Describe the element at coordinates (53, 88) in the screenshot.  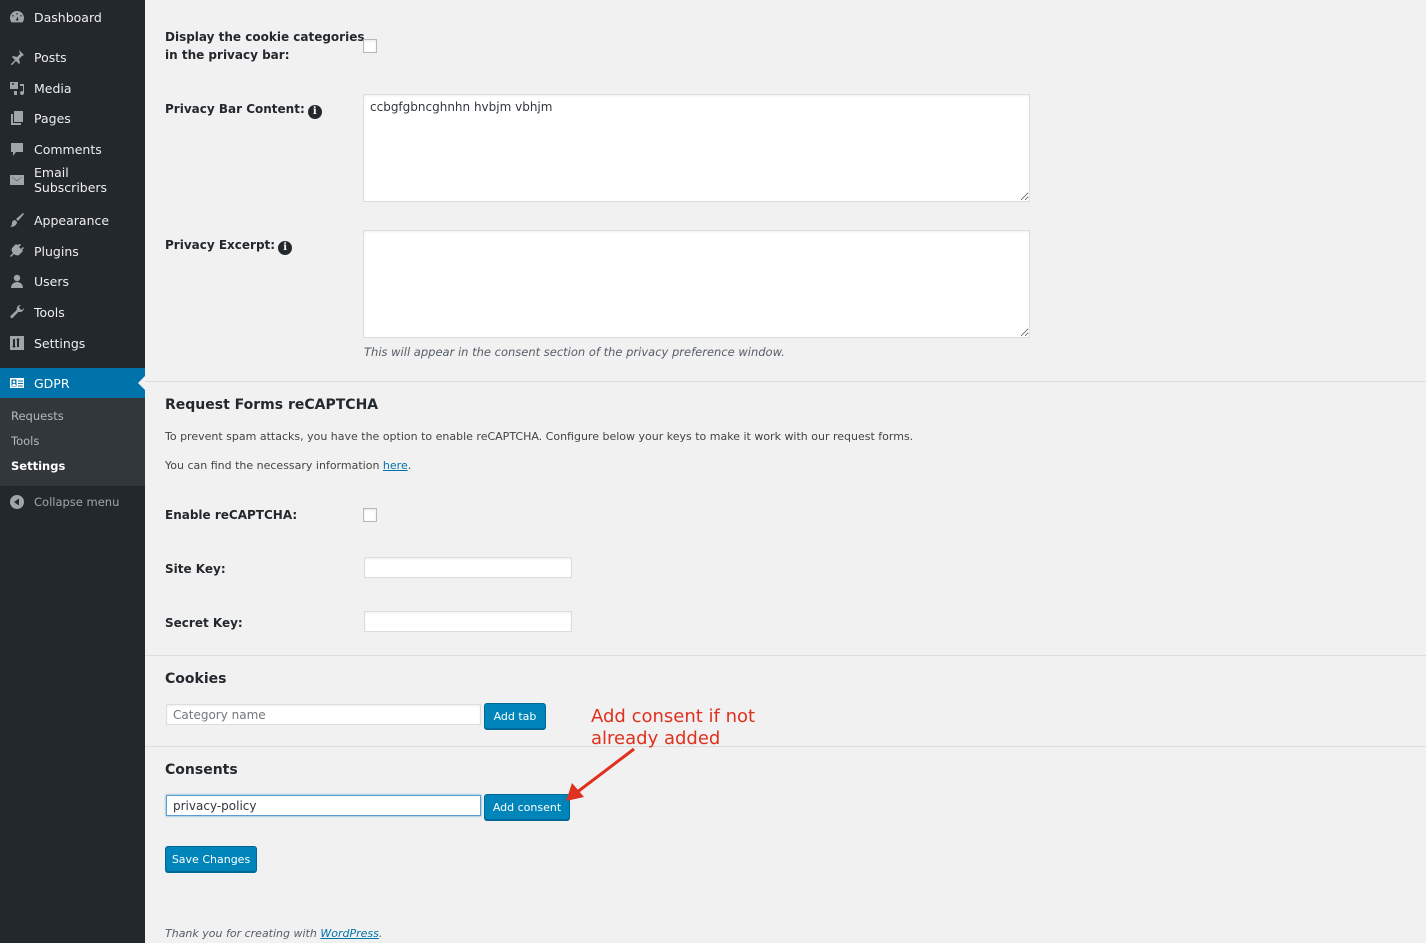
I see `sidebar-item-label: Media` at that location.